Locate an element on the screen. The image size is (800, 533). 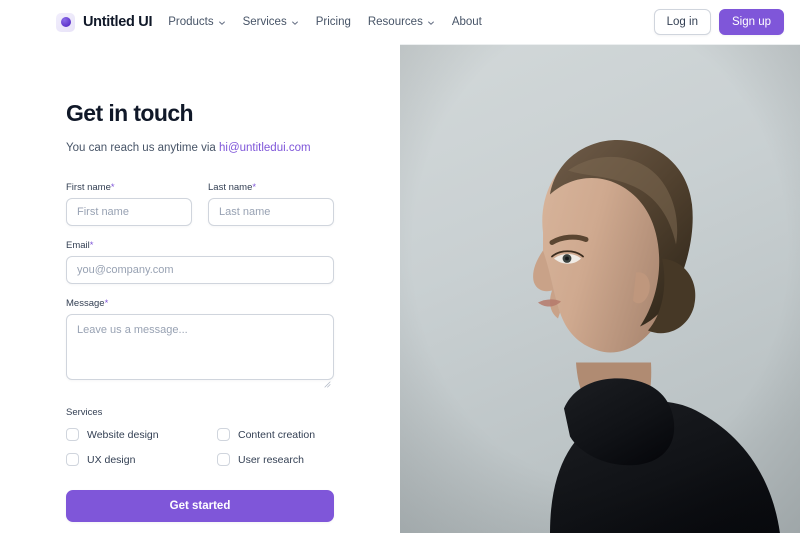
last-name-label: Last name* is located at coordinates (271, 187).